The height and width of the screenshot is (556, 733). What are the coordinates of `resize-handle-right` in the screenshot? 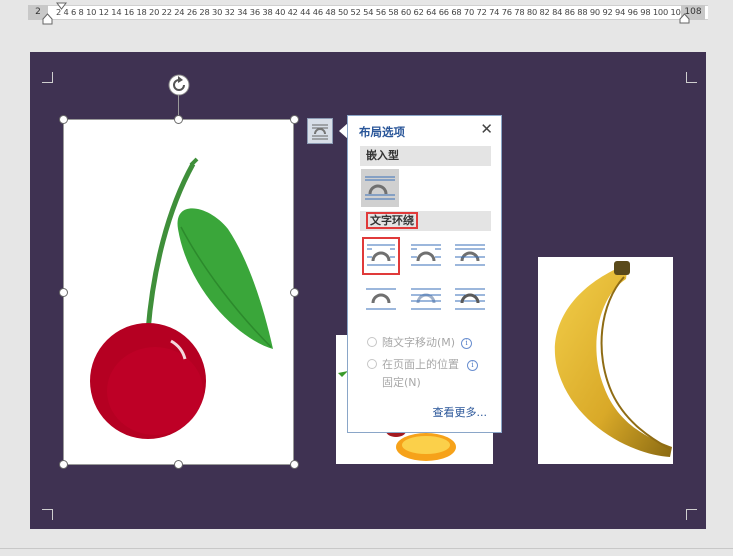 It's located at (294, 292).